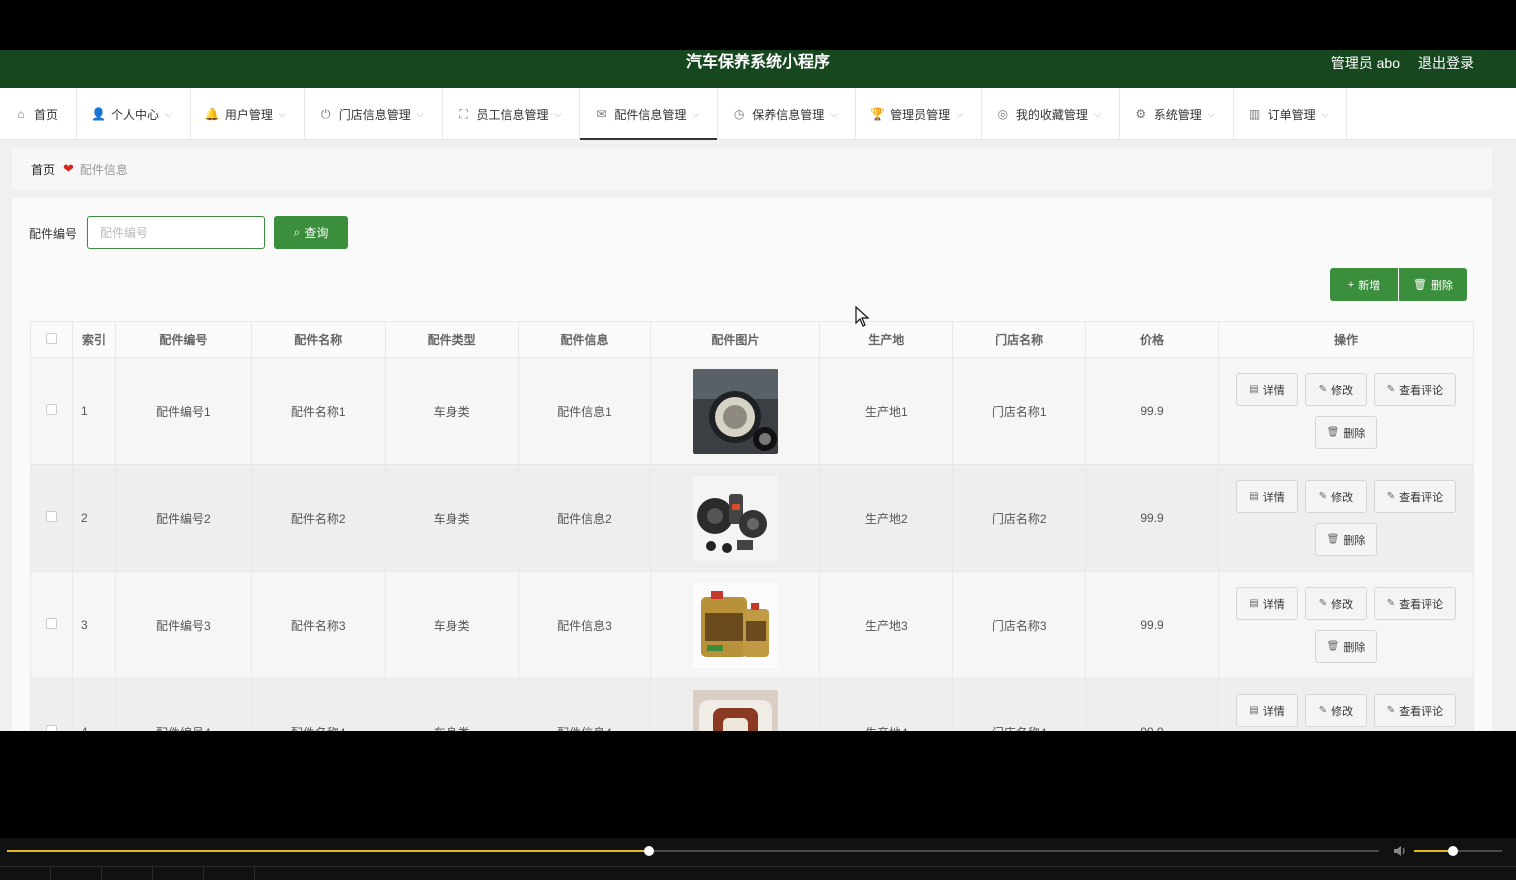  Describe the element at coordinates (735, 625) in the screenshot. I see `motor-oil-photo` at that location.